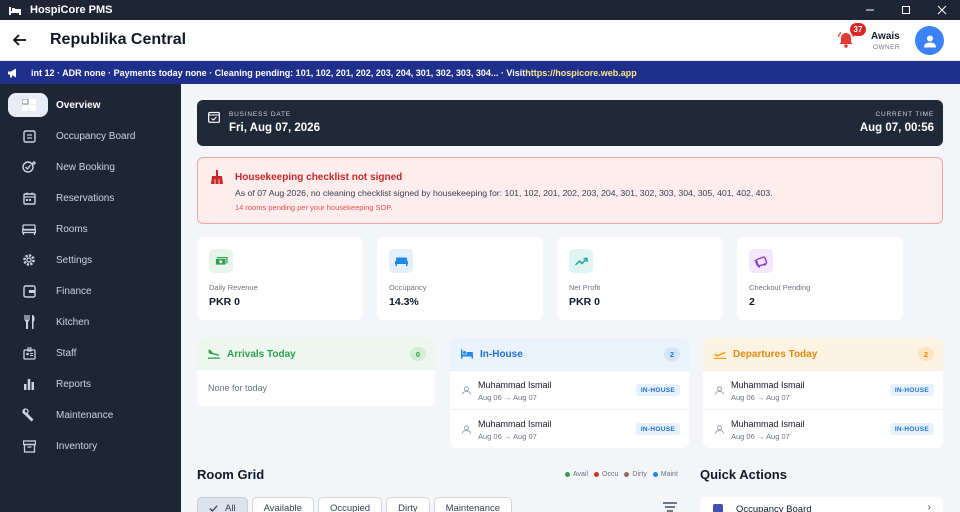 This screenshot has width=960, height=512. I want to click on minimize-icon, so click(870, 10).